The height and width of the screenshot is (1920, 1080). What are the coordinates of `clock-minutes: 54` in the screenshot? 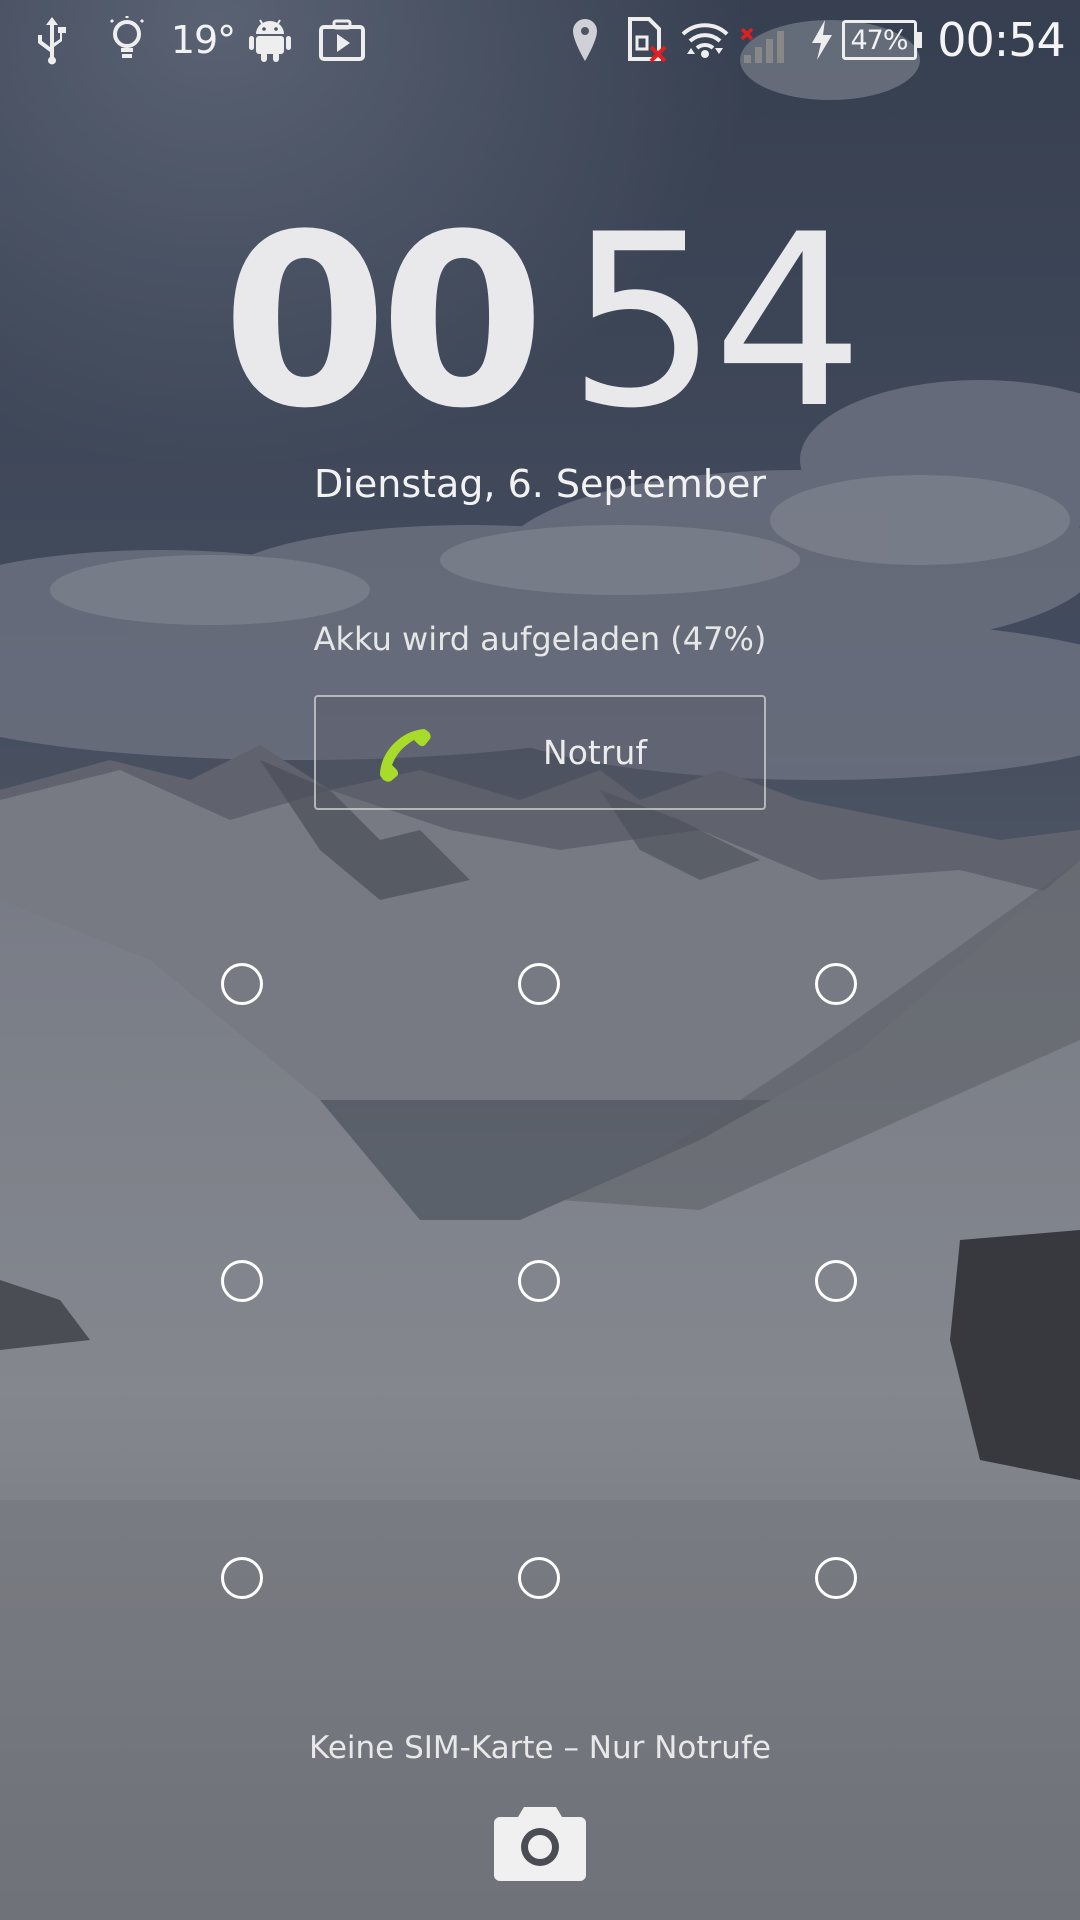 It's located at (715, 322).